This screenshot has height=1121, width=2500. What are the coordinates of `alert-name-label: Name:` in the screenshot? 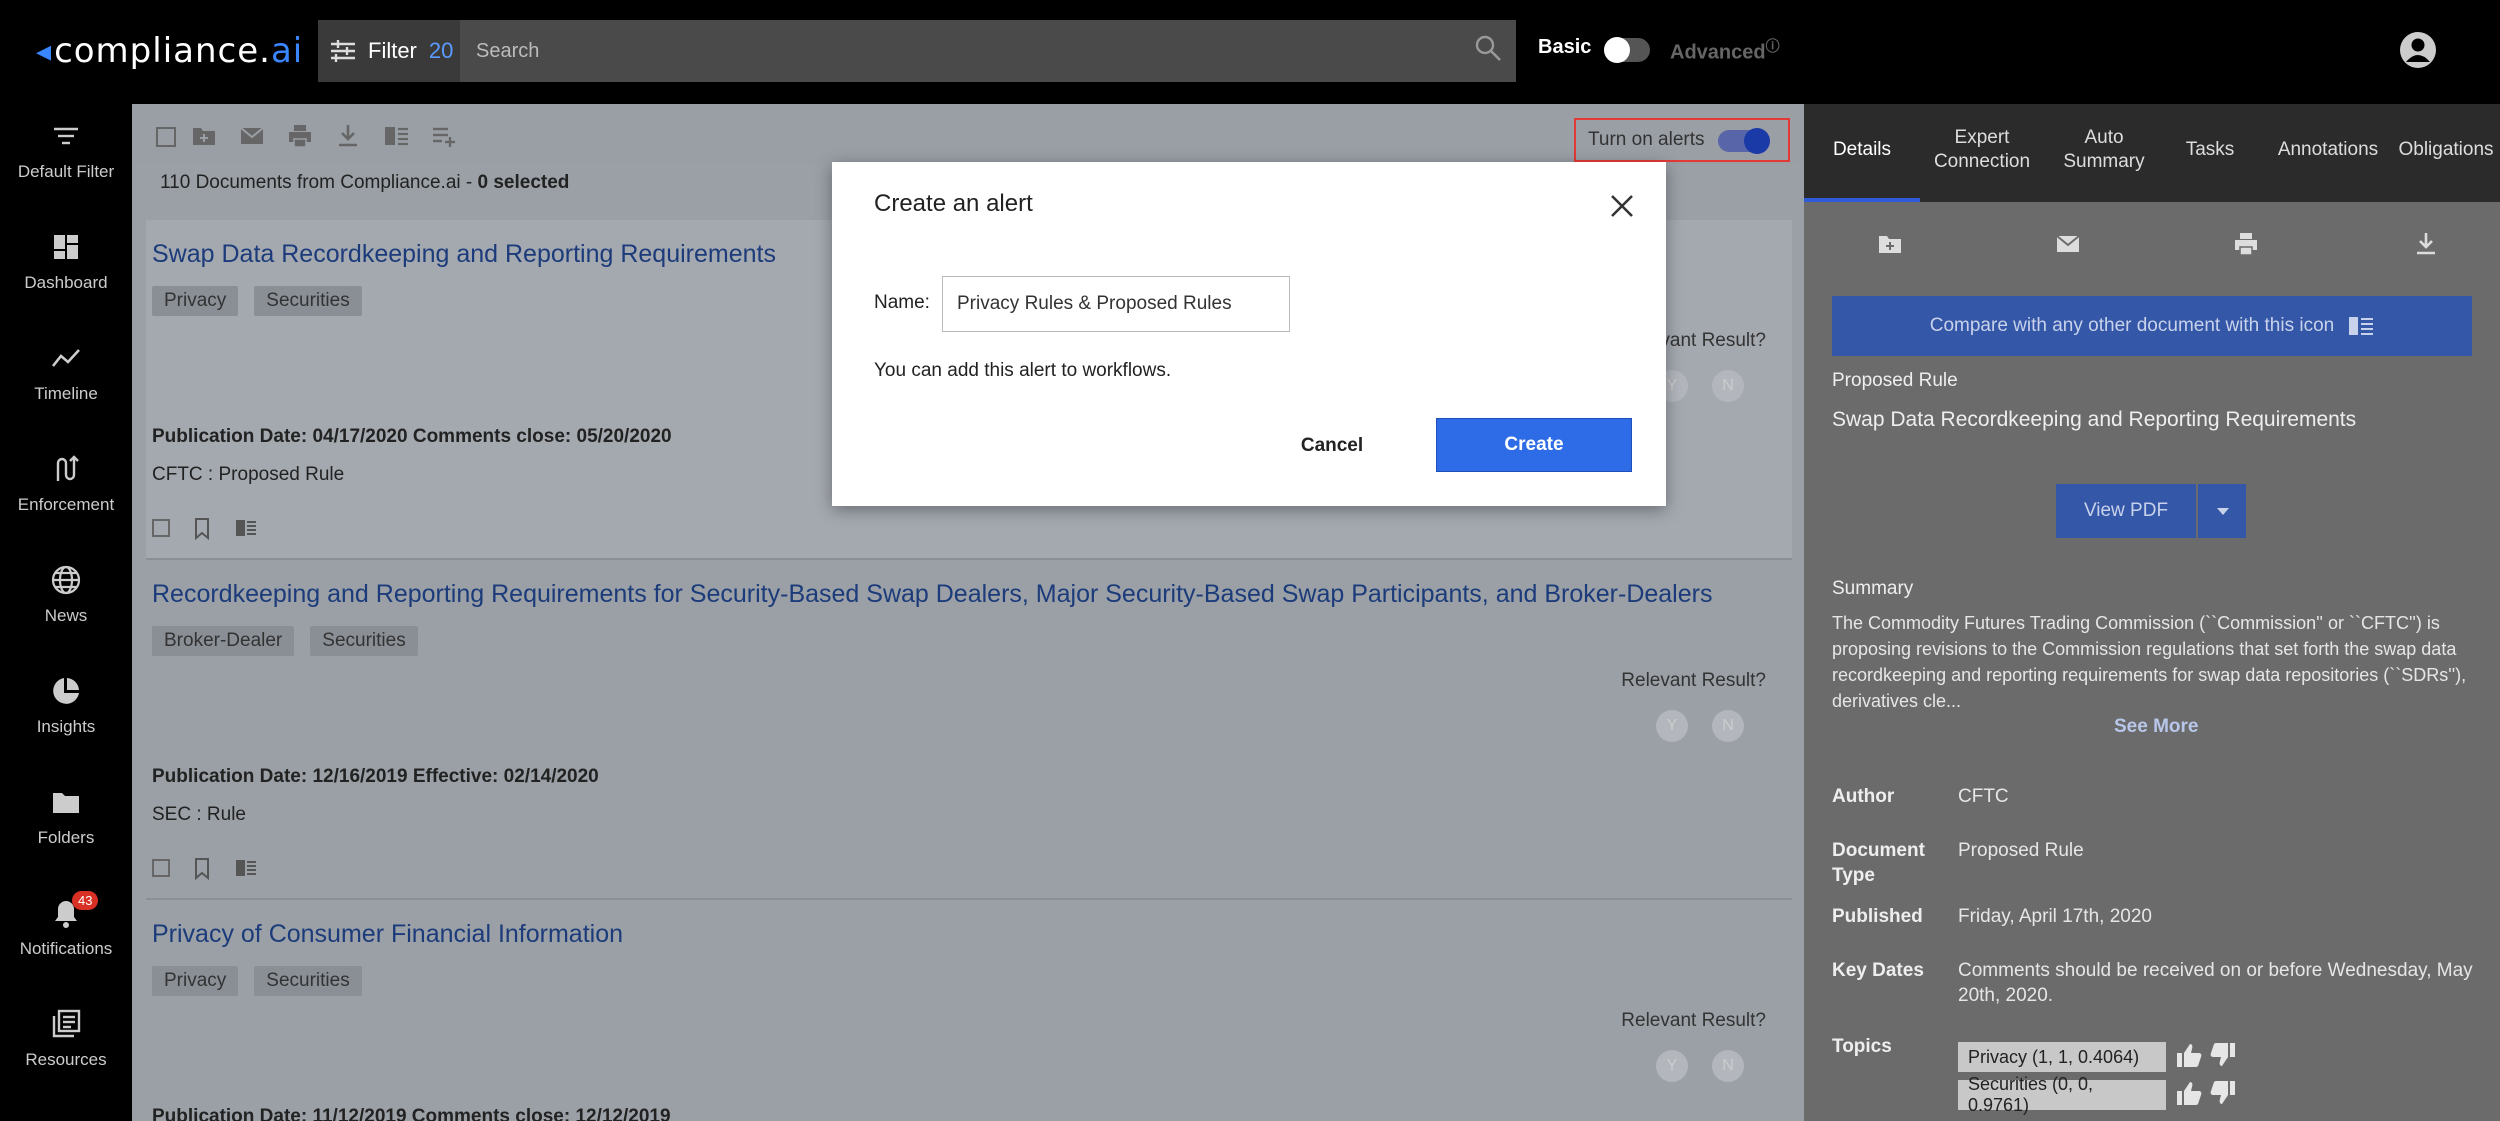 It's located at (902, 302).